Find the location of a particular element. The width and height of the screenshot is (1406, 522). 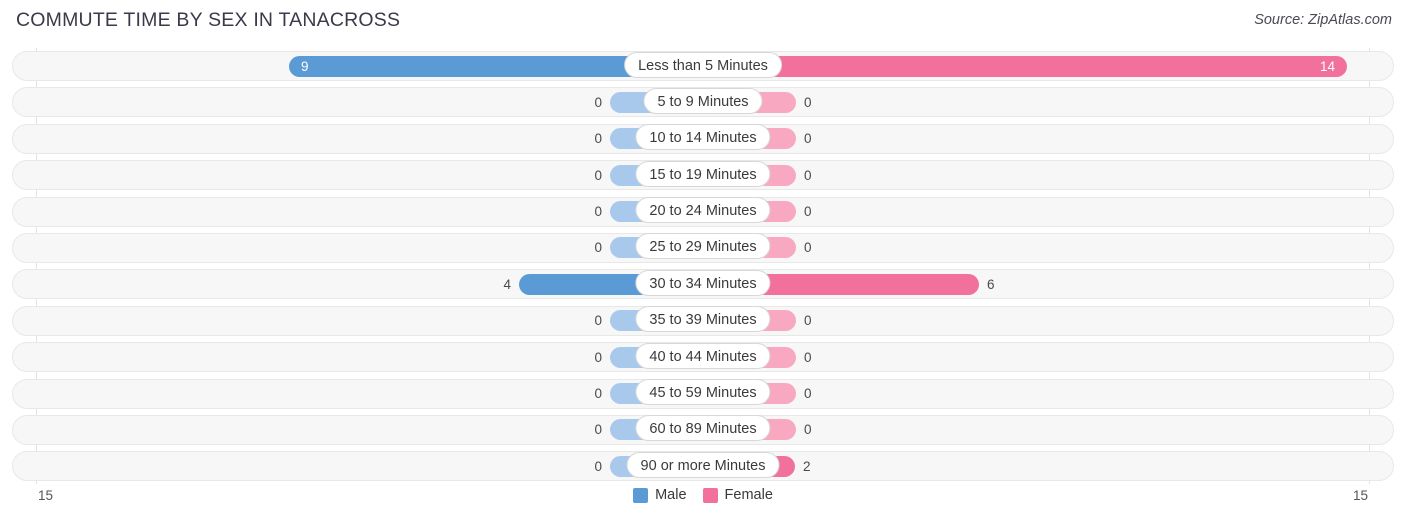

chart-footer: 15 15 Male Female is located at coordinates (703, 503).